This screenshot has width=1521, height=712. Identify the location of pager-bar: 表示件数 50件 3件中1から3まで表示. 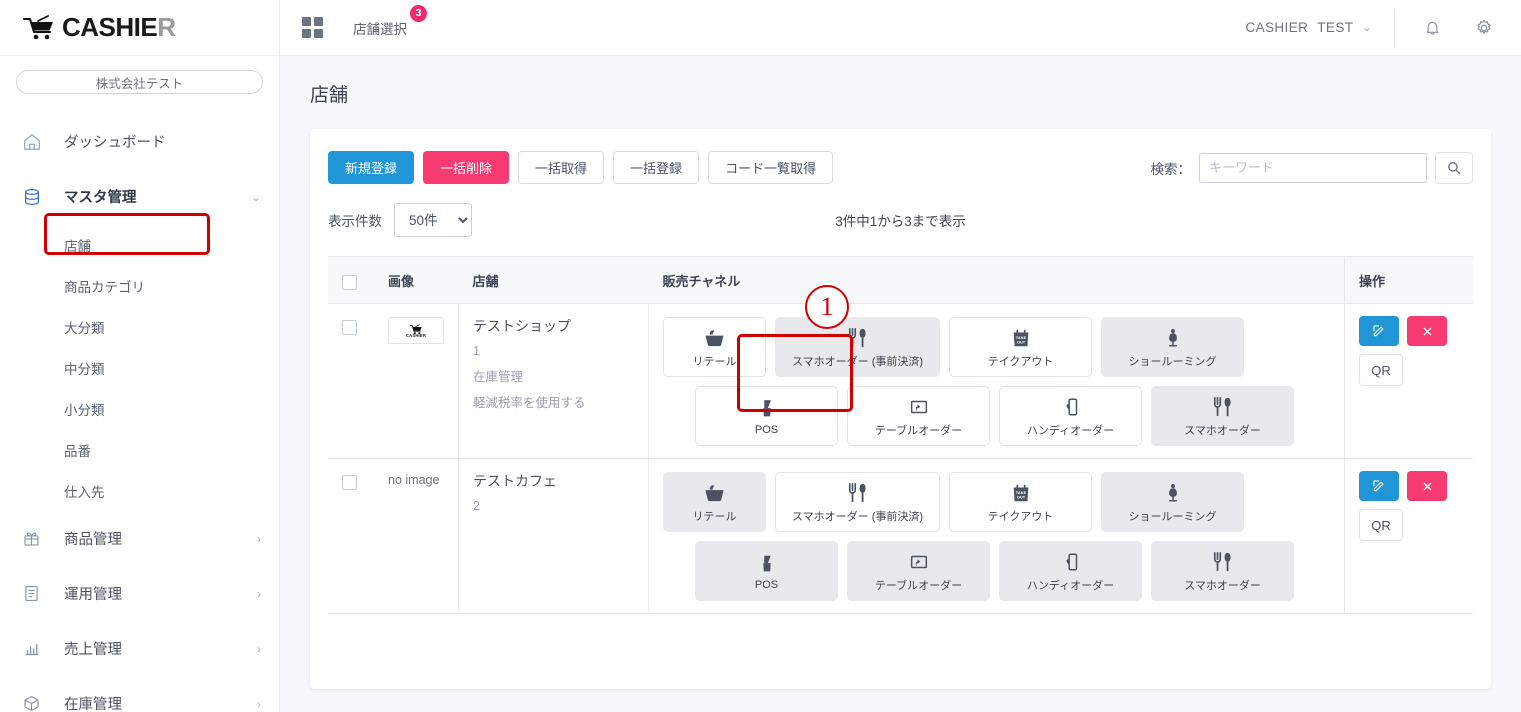
(900, 220).